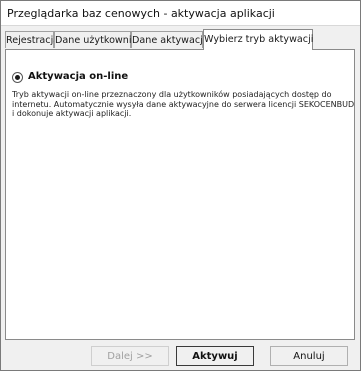 The image size is (361, 371). I want to click on tab-dane-uzytkownika: Dane użytkownika, so click(98, 39).